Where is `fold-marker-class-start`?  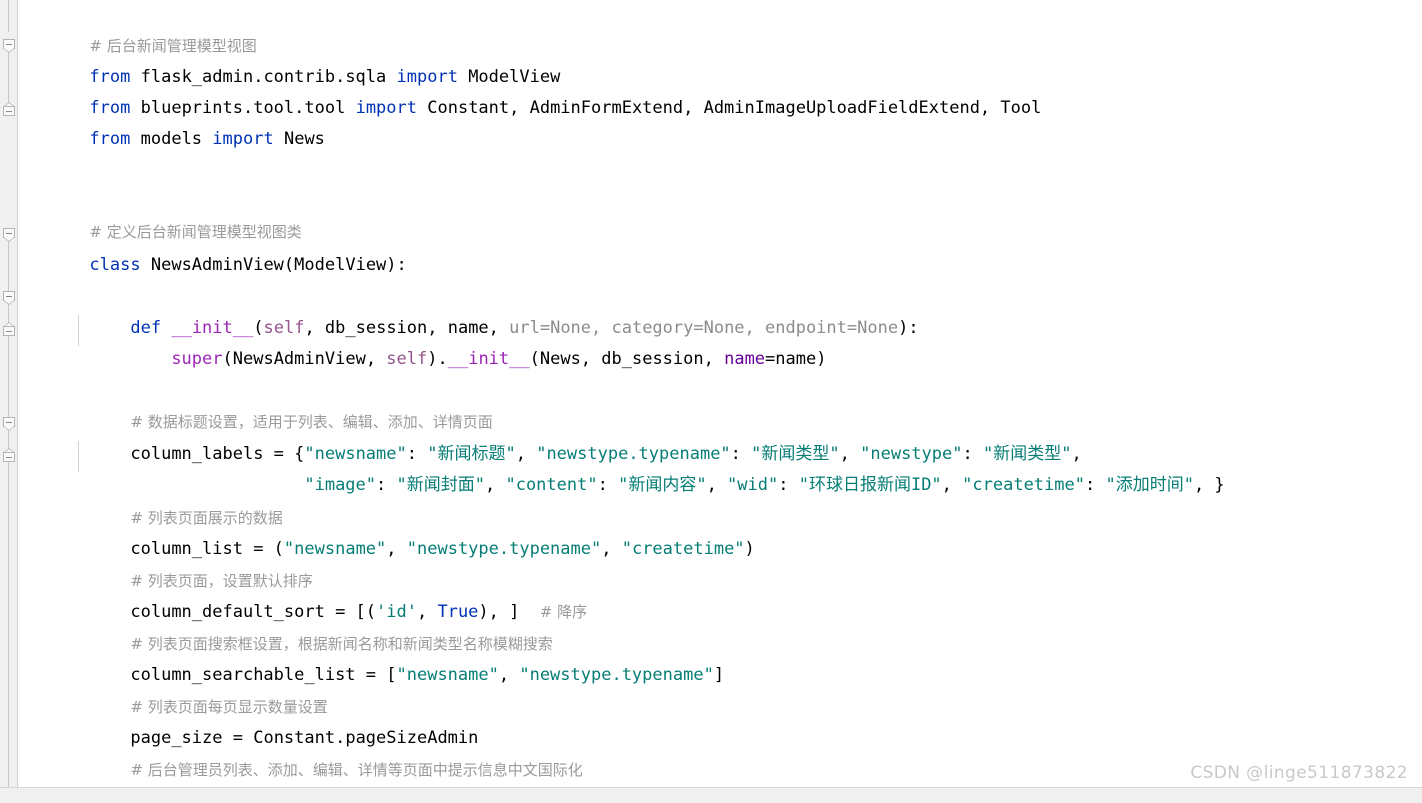 fold-marker-class-start is located at coordinates (9, 235).